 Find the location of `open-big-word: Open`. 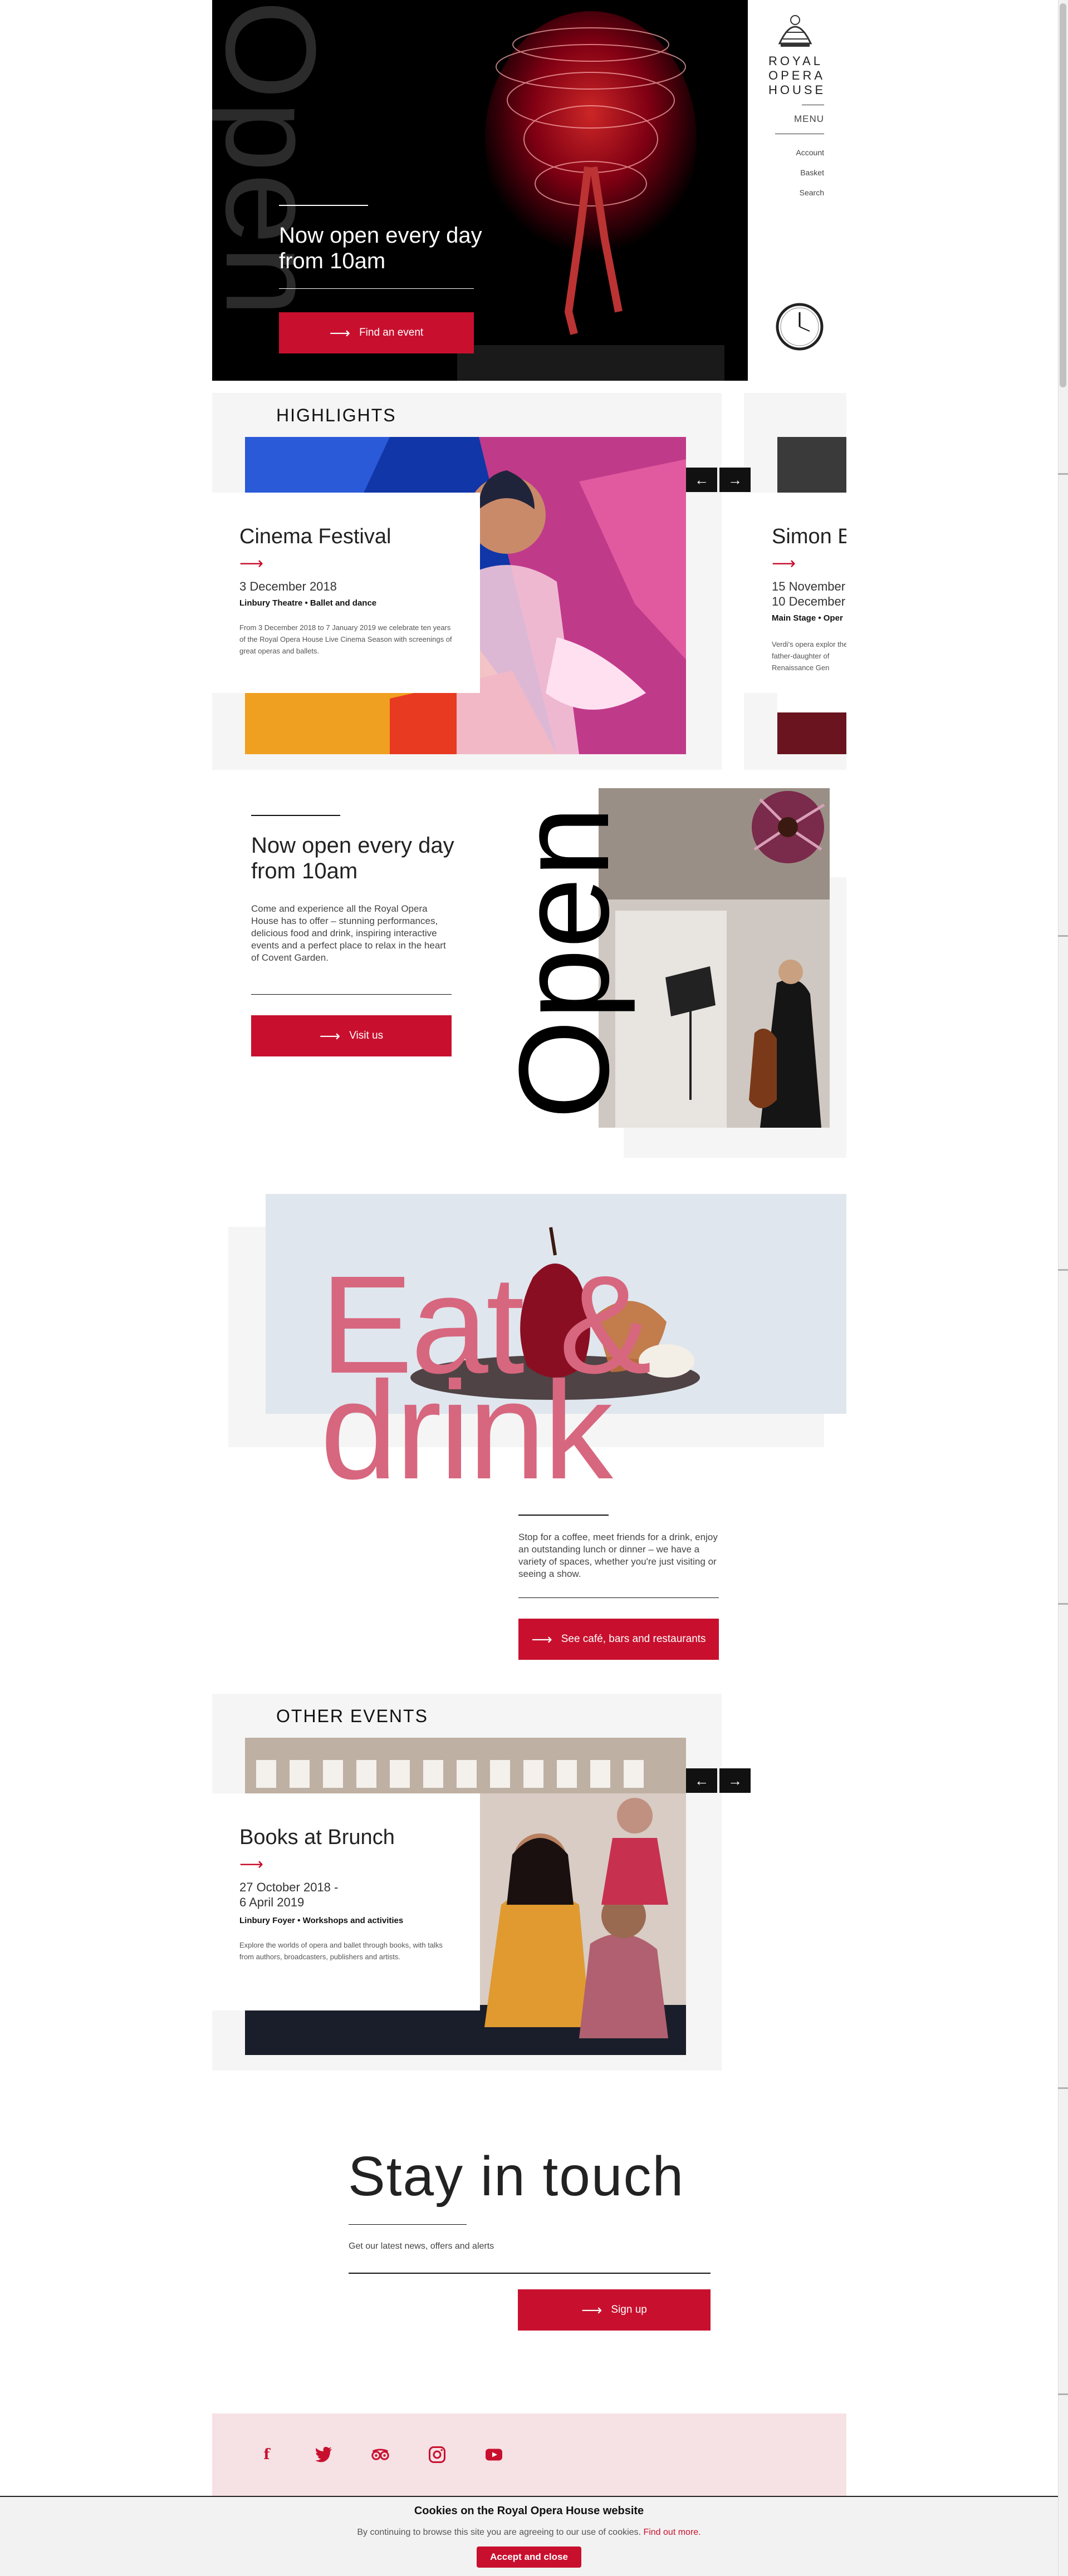

open-big-word: Open is located at coordinates (563, 963).